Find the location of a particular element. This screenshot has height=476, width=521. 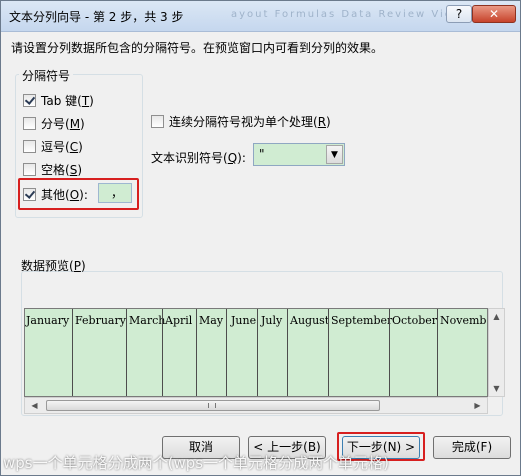

other-delimiter-highlight is located at coordinates (78, 194).